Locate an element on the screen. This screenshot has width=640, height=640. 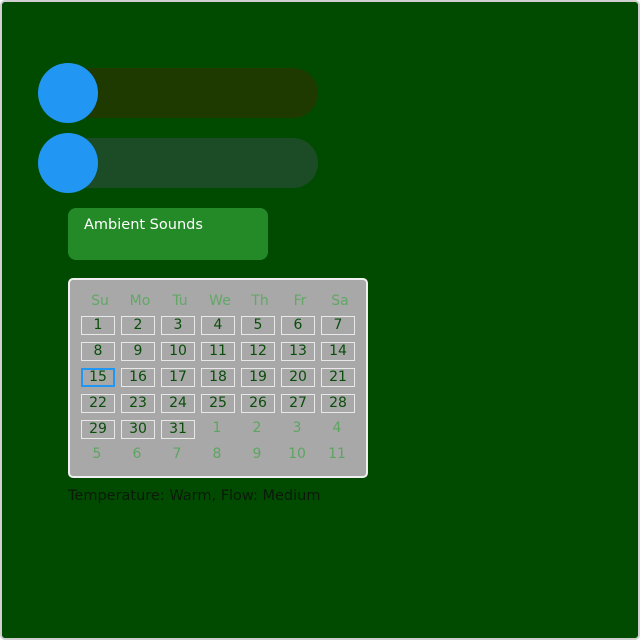
weekday-label: Sa is located at coordinates (340, 301).